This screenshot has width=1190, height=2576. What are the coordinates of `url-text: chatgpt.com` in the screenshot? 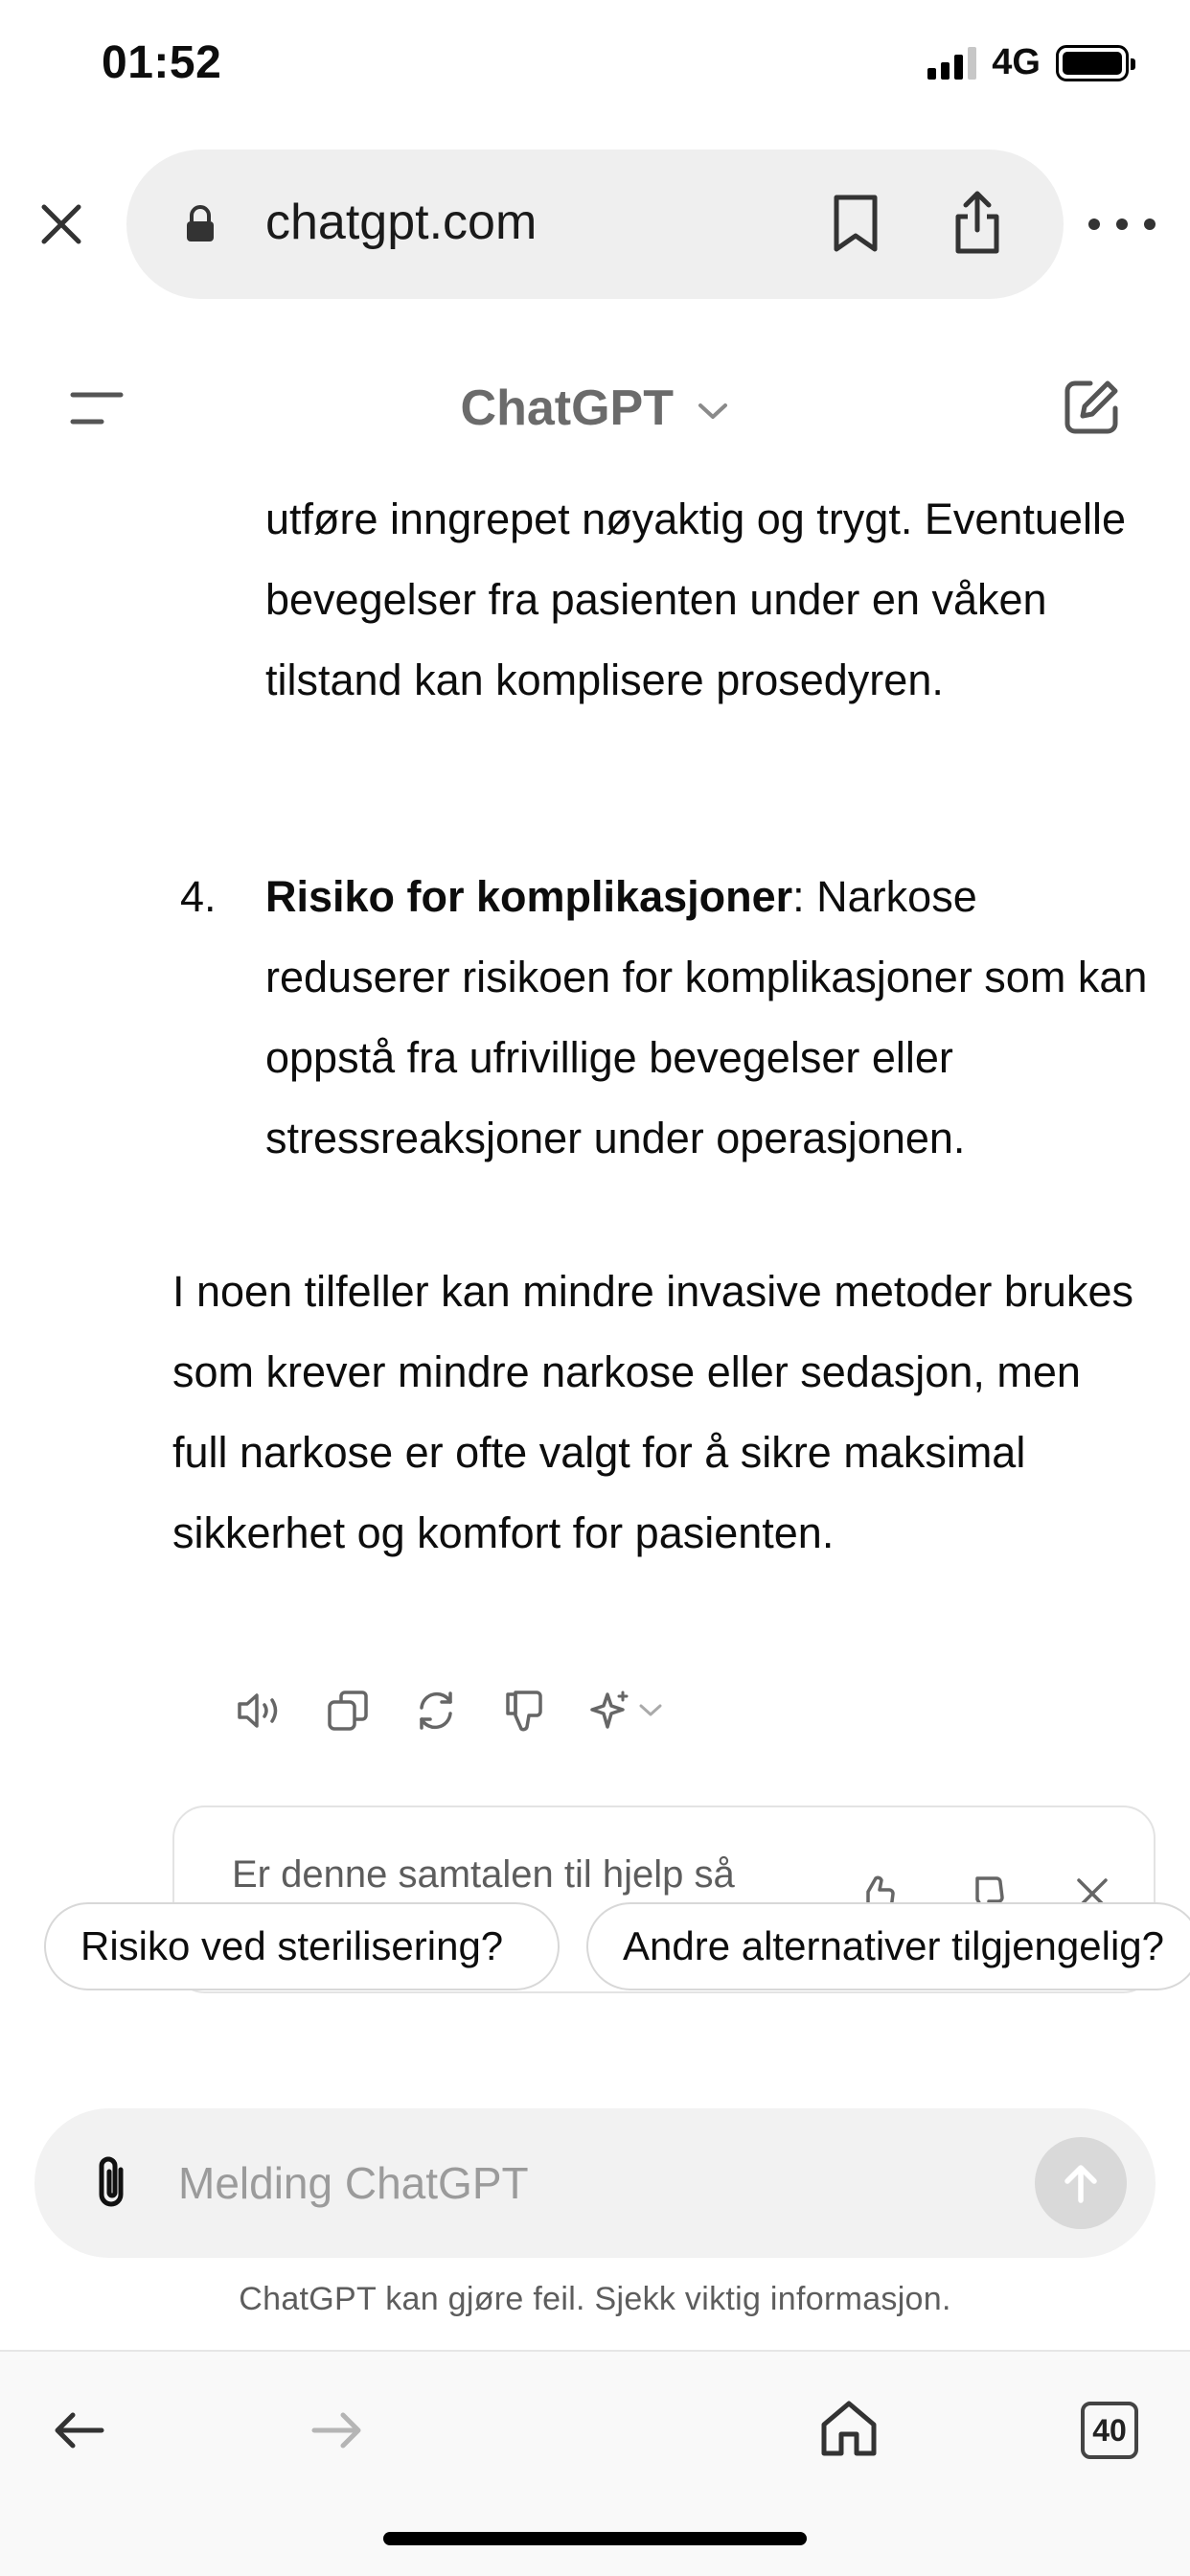 It's located at (402, 222).